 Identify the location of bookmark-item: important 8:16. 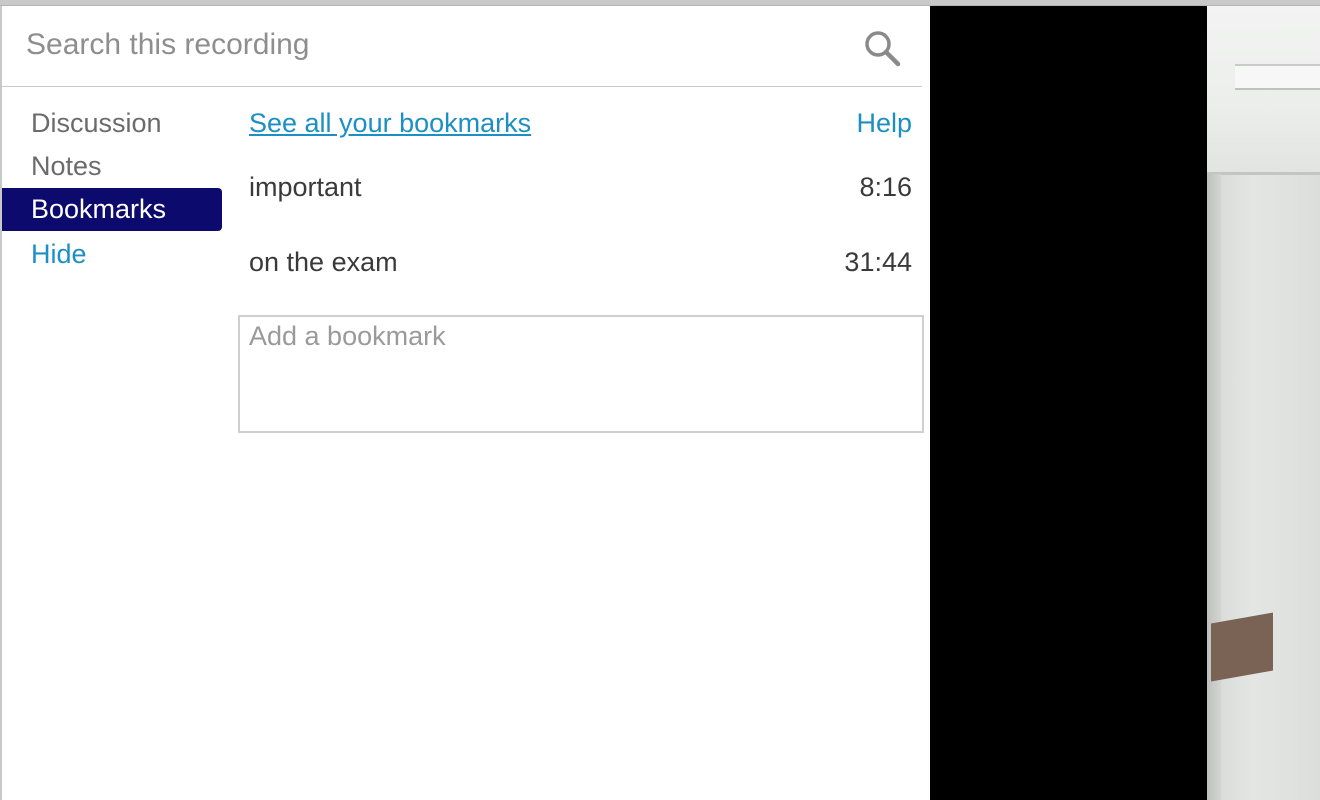
(580, 182).